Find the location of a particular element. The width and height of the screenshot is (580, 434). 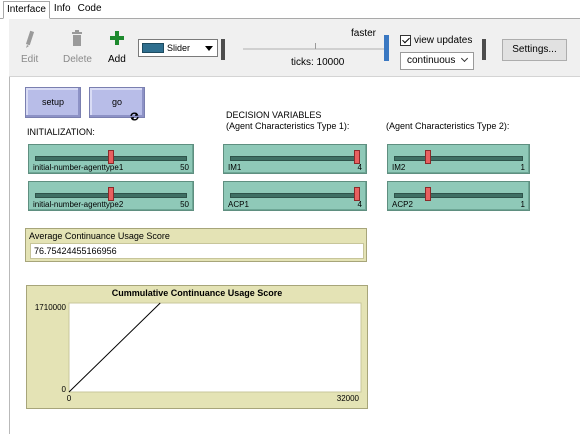

delete-button: Delete is located at coordinates (77, 47).